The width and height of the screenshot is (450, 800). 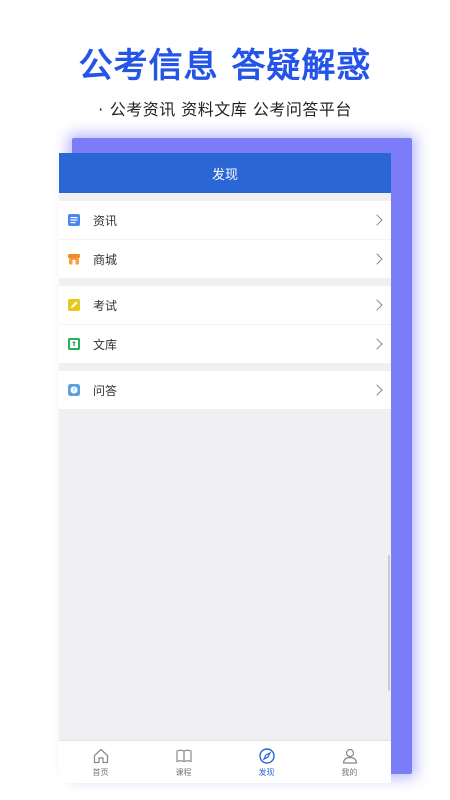 What do you see at coordinates (100, 755) in the screenshot?
I see `home-icon` at bounding box center [100, 755].